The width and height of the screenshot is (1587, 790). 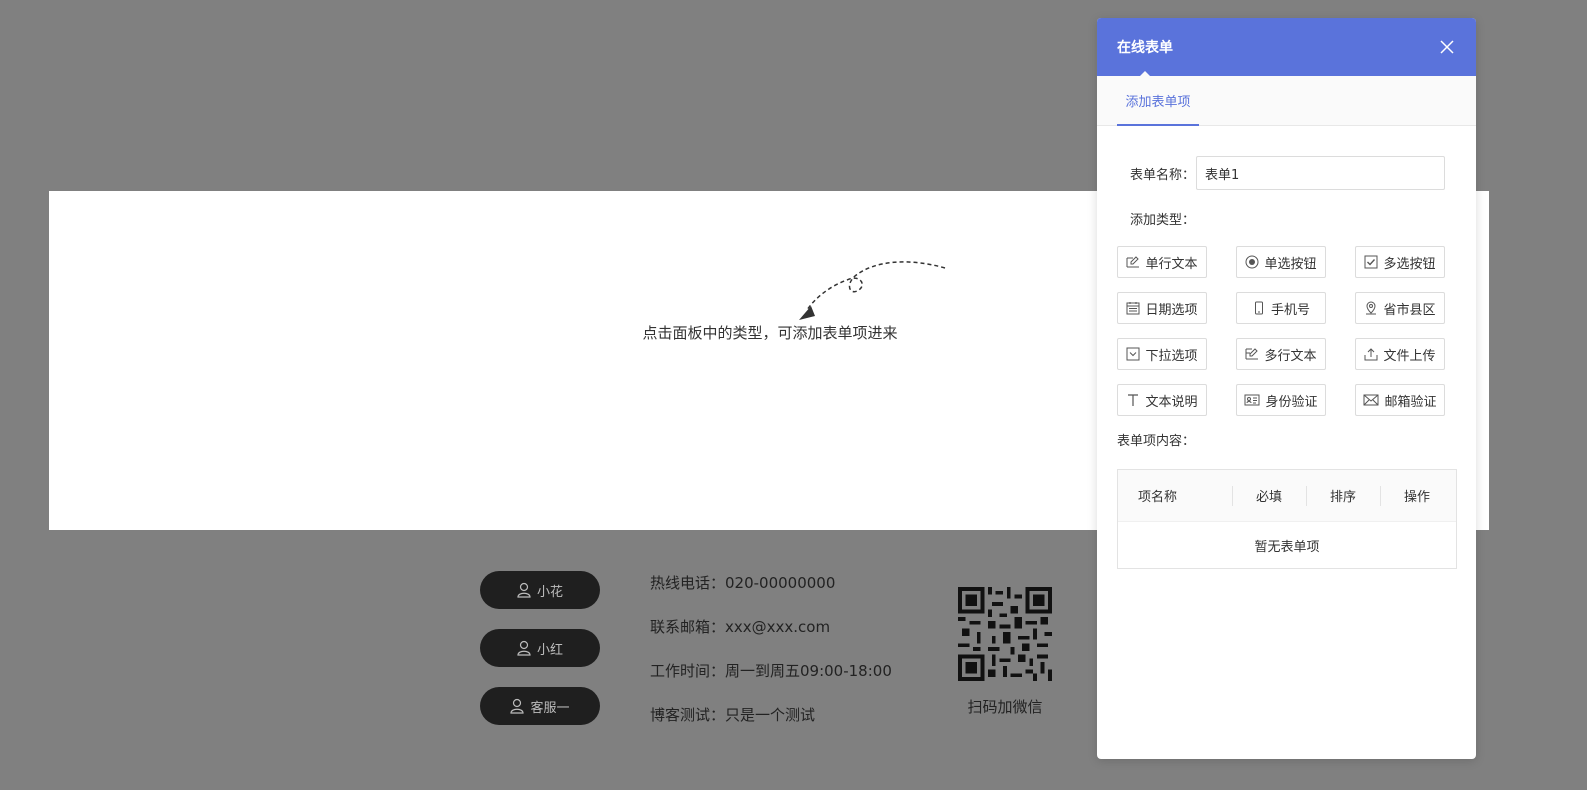 What do you see at coordinates (1005, 634) in the screenshot?
I see `qr-code` at bounding box center [1005, 634].